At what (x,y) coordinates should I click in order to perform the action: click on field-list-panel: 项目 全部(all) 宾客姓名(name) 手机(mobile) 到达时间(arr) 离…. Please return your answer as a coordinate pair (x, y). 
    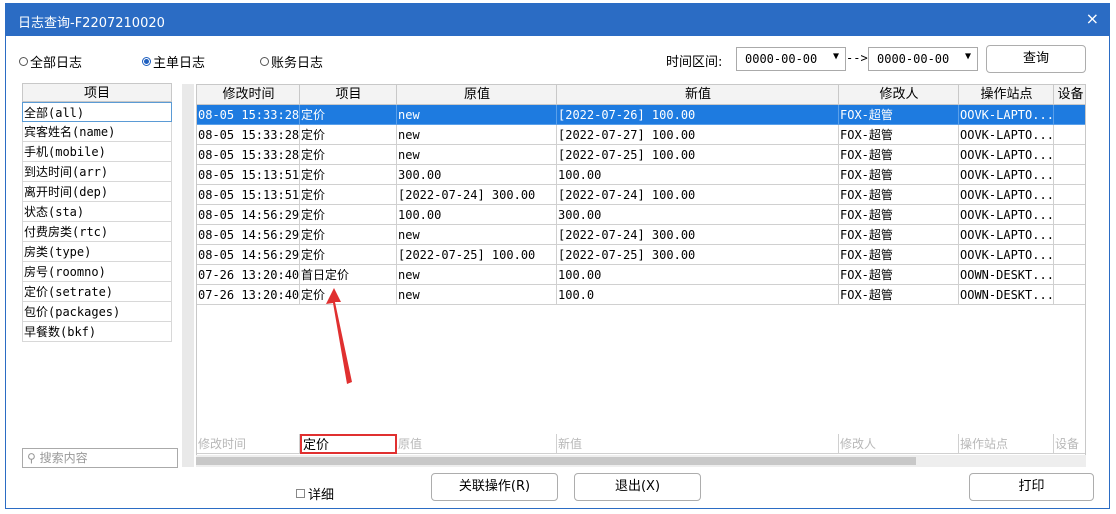
    Looking at the image, I should click on (97, 274).